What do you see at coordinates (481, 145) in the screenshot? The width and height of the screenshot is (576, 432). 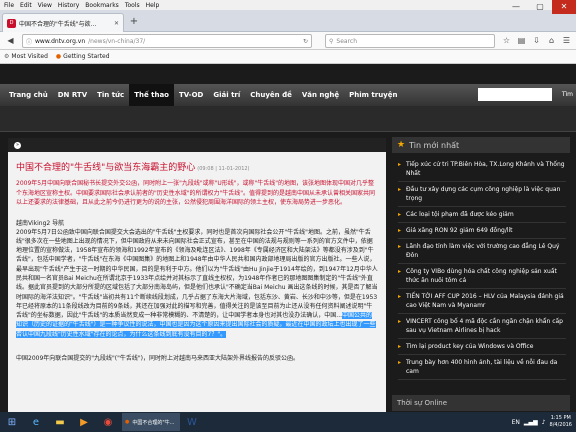 I see `sidebar-heading: ★ Tin mới nhất` at bounding box center [481, 145].